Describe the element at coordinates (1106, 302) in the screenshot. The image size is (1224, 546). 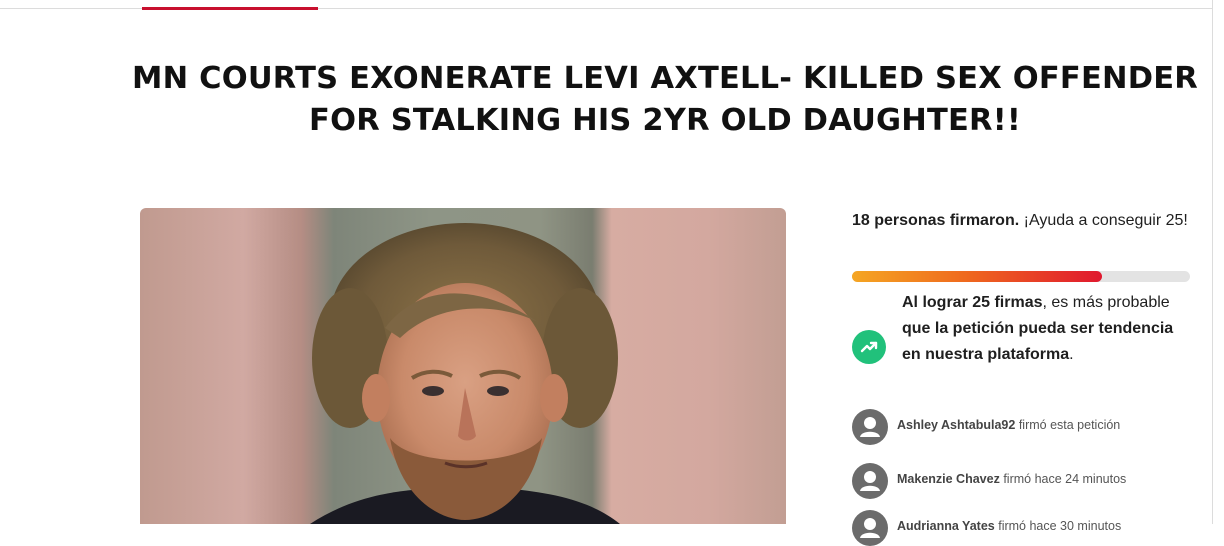
I see `trend-mid: , es más probable` at that location.